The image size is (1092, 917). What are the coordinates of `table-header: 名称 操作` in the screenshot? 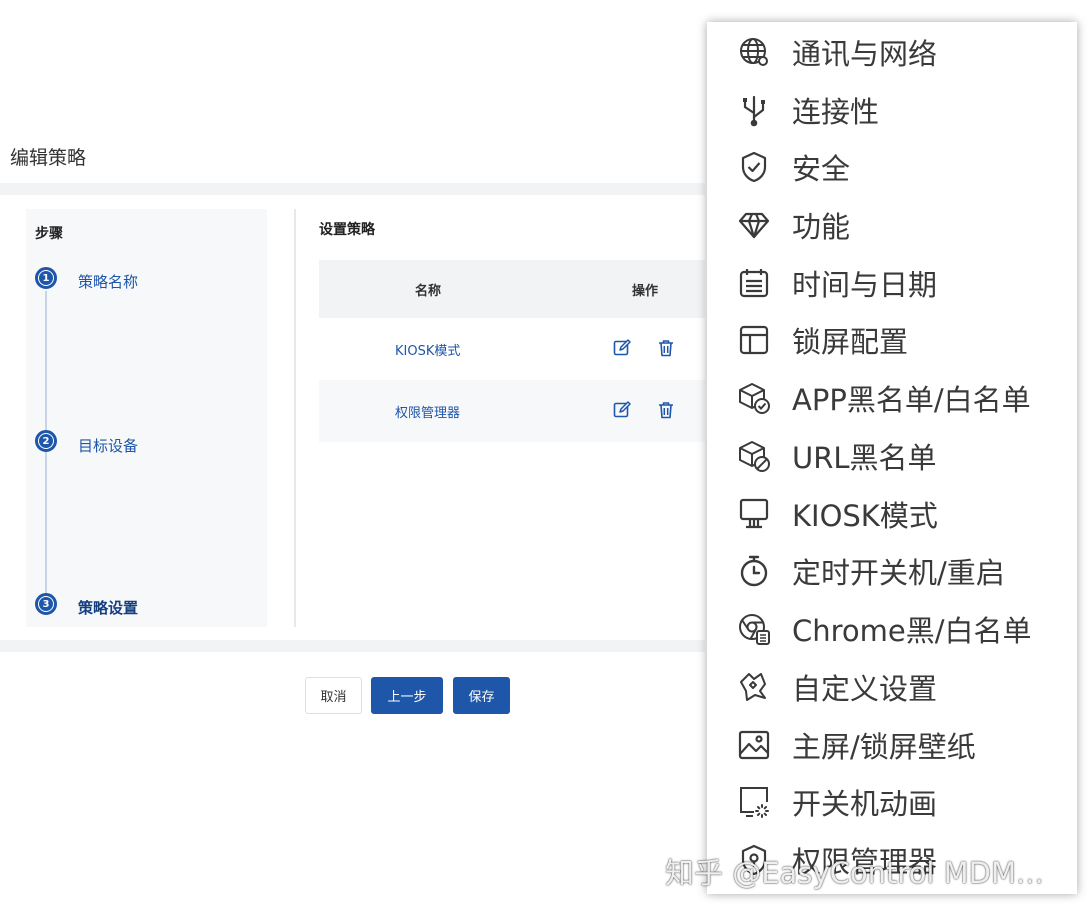 It's located at (512, 289).